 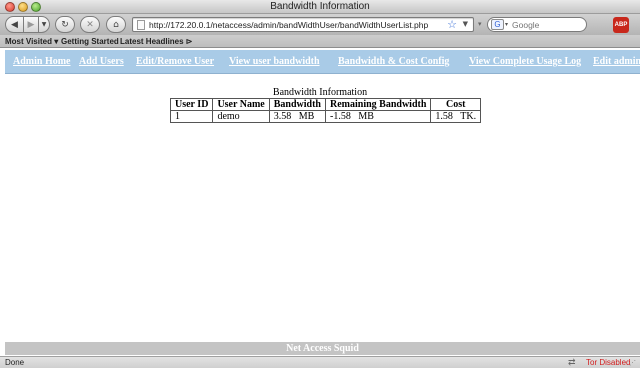 I want to click on status-text: Done, so click(x=15, y=362).